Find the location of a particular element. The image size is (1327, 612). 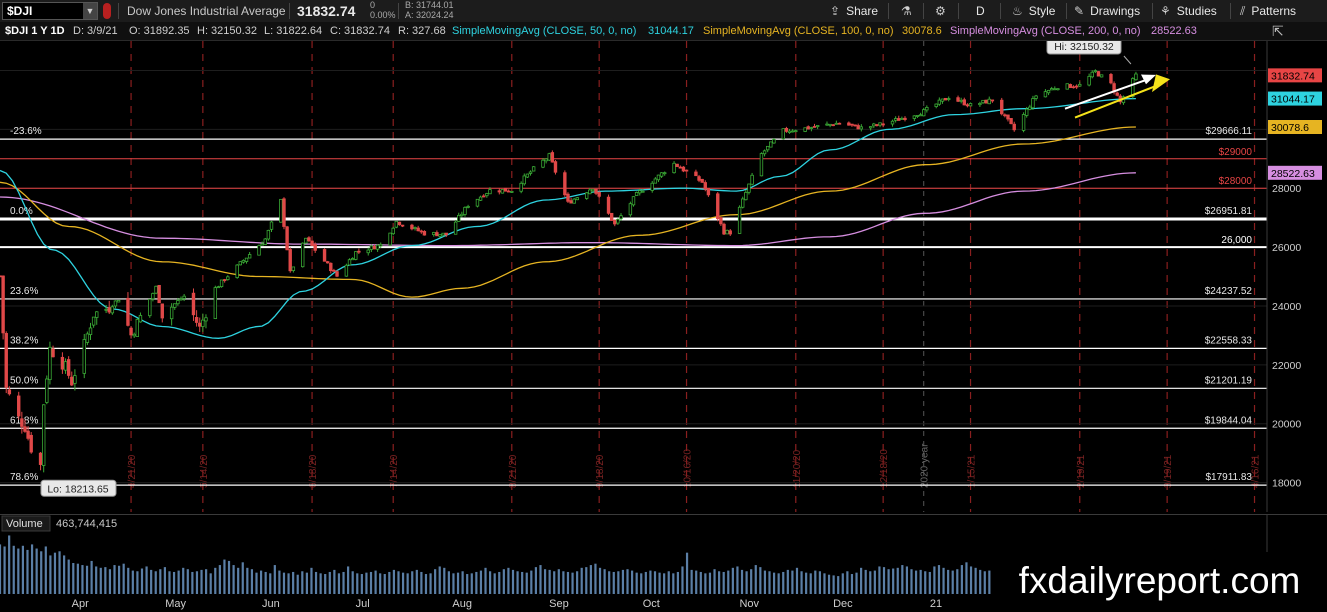

volume-label: Volume is located at coordinates (24, 524).